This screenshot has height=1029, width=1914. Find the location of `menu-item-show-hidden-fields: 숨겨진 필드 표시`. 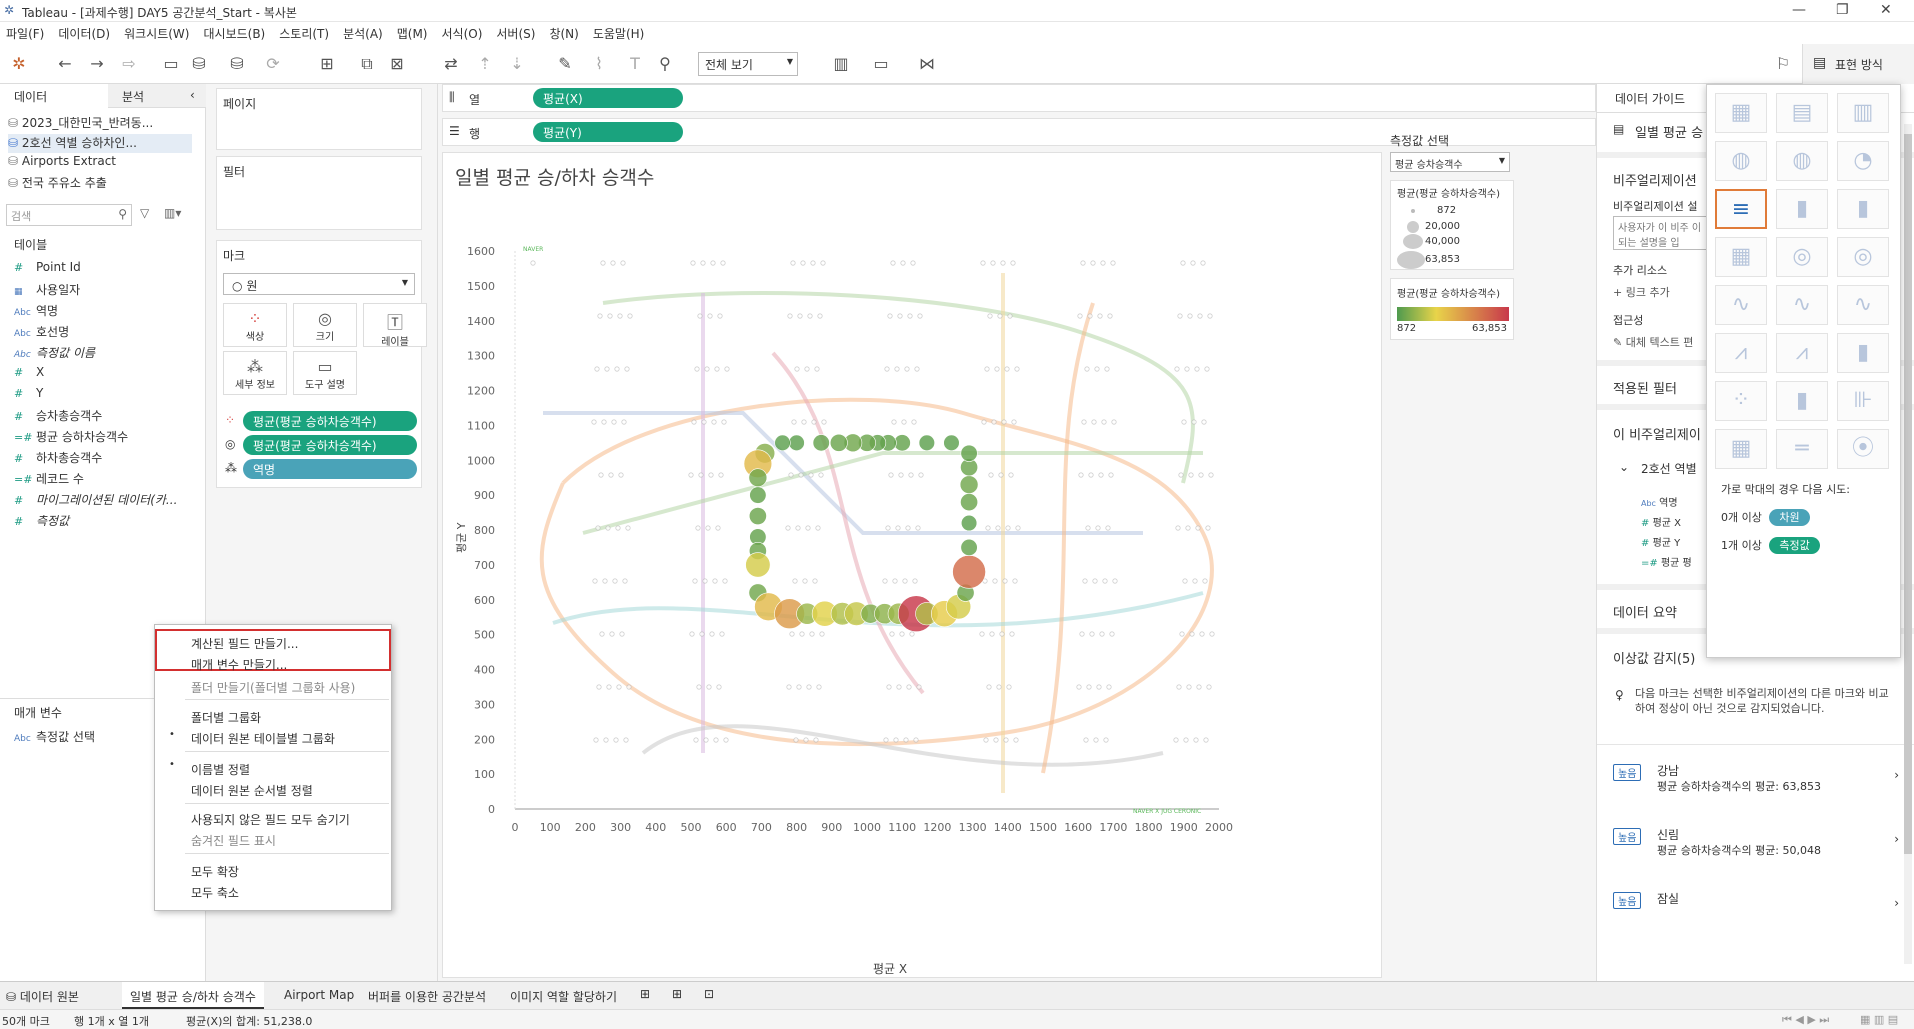

menu-item-show-hidden-fields: 숨겨진 필드 표시 is located at coordinates (233, 840).